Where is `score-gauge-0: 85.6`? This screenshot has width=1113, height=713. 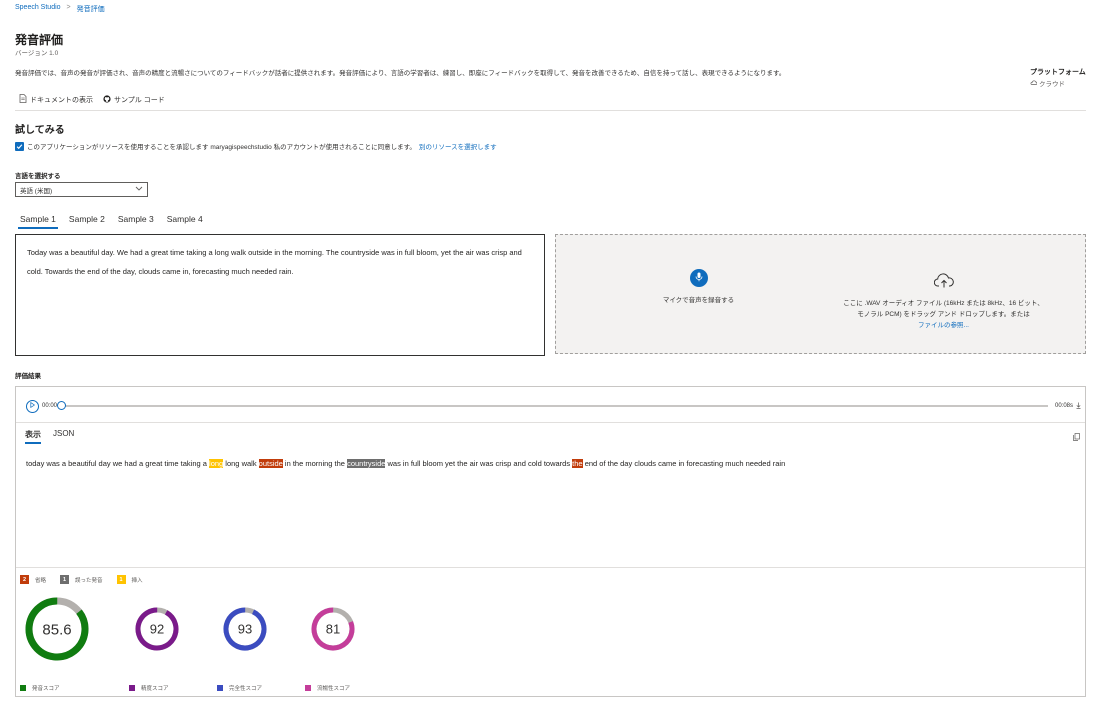
score-gauge-0: 85.6 is located at coordinates (57, 629).